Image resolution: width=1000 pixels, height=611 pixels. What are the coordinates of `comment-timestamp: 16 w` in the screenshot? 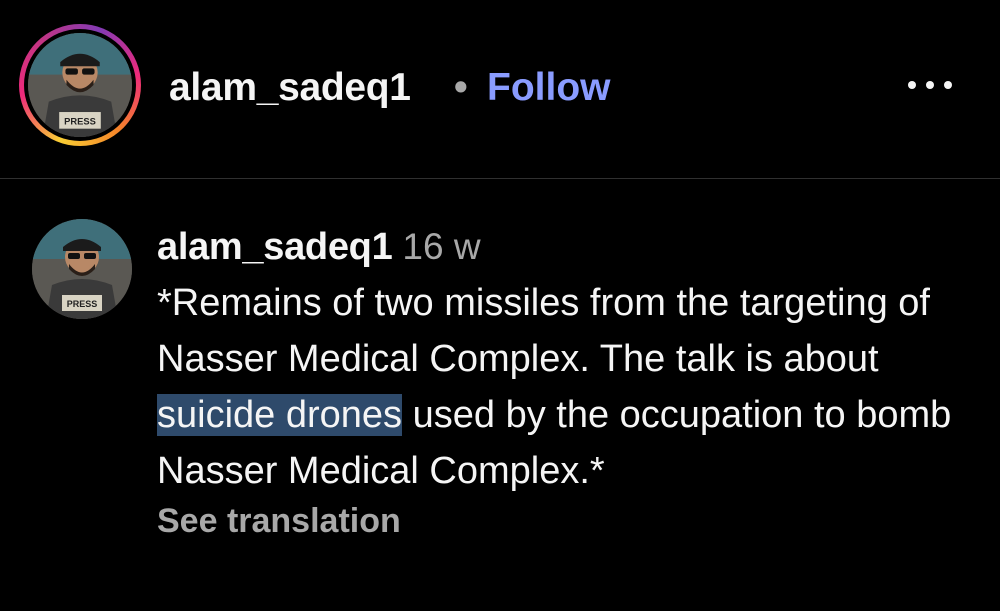 It's located at (441, 246).